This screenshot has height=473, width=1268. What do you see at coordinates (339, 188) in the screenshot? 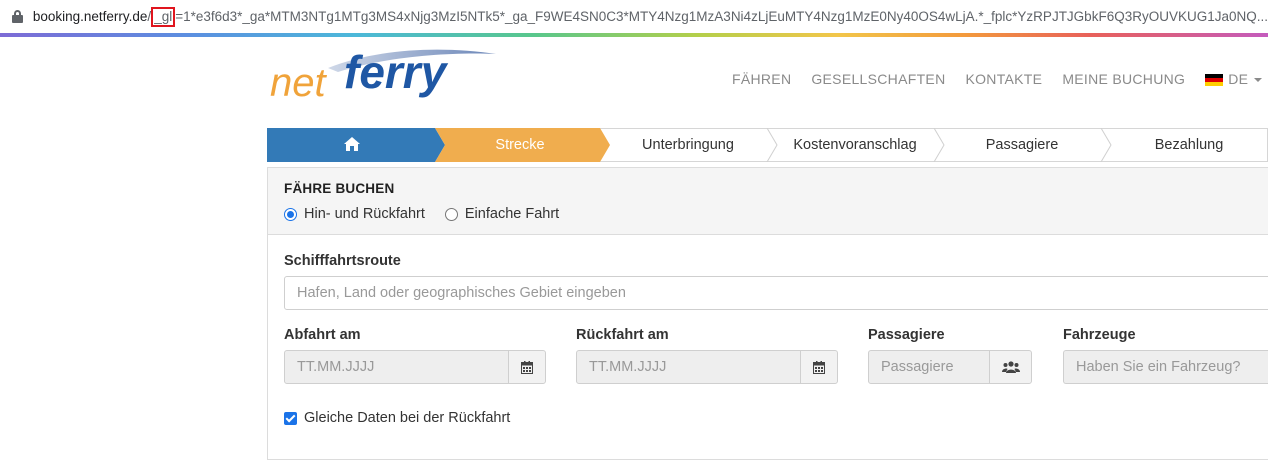
I see `booking-title: FÄHRE BUCHEN` at bounding box center [339, 188].